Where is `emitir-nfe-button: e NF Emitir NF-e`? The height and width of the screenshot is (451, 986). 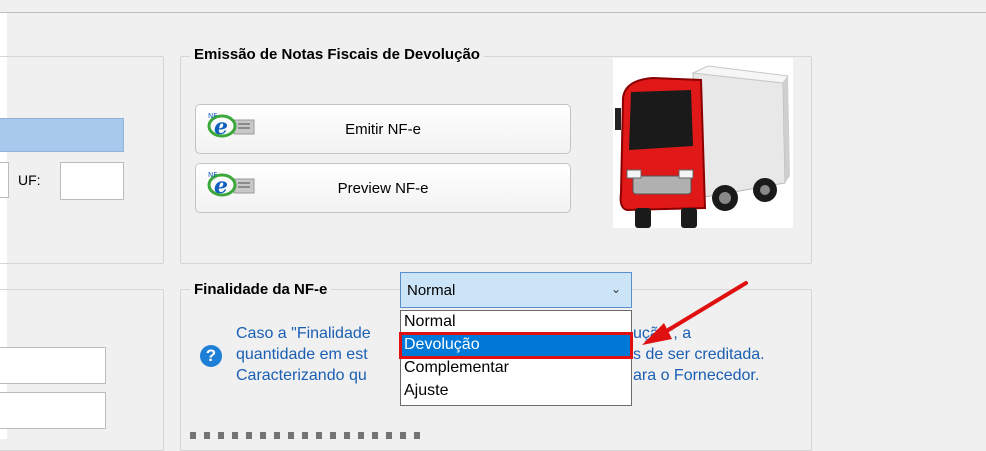
emitir-nfe-button: e NF Emitir NF-e is located at coordinates (383, 129).